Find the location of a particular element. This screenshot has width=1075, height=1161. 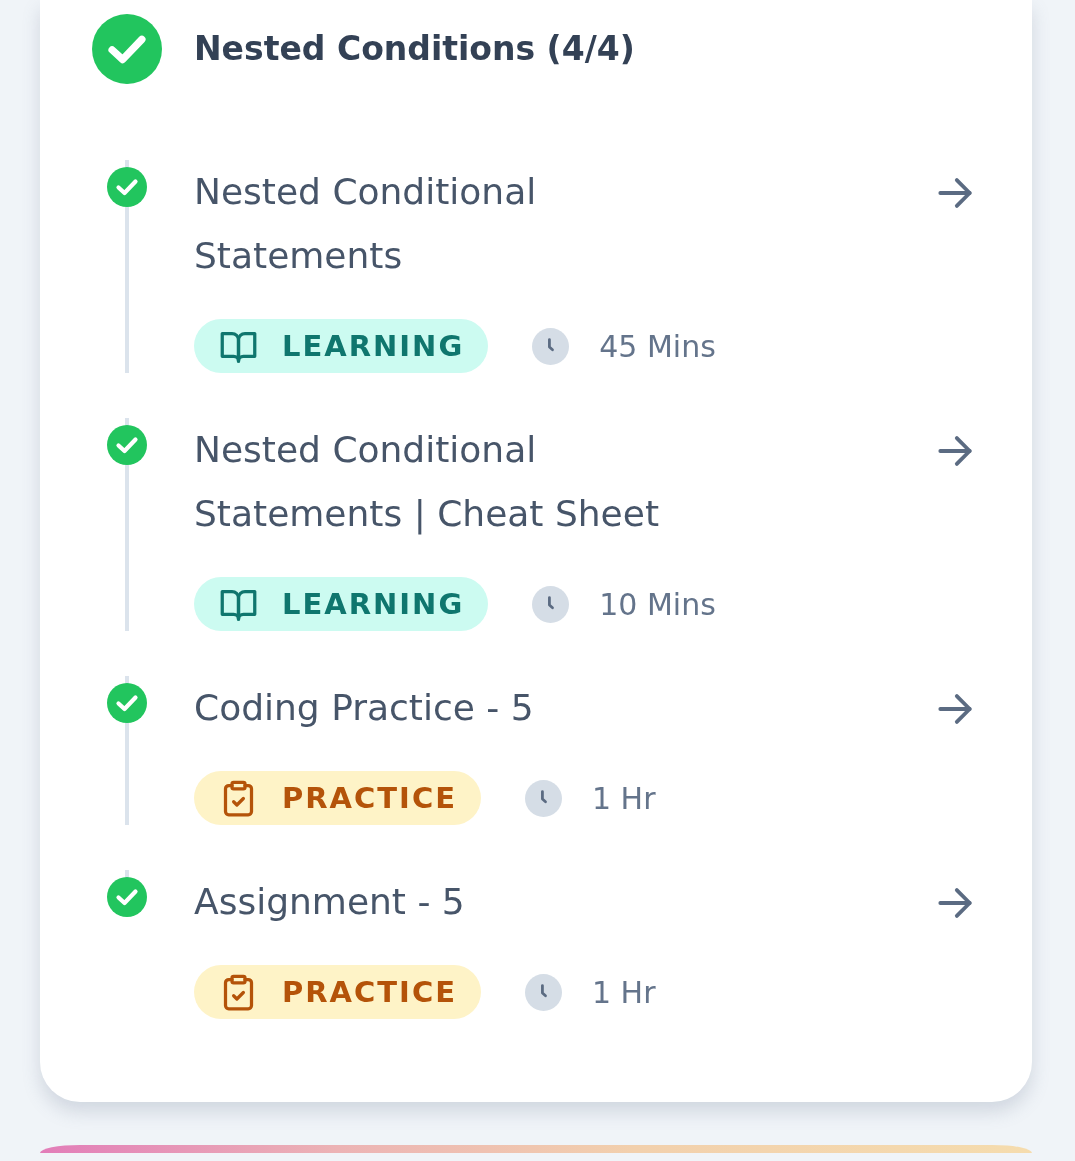

lesson-title: Nested Conditional Statements | Cheat Sheet is located at coordinates (427, 482).